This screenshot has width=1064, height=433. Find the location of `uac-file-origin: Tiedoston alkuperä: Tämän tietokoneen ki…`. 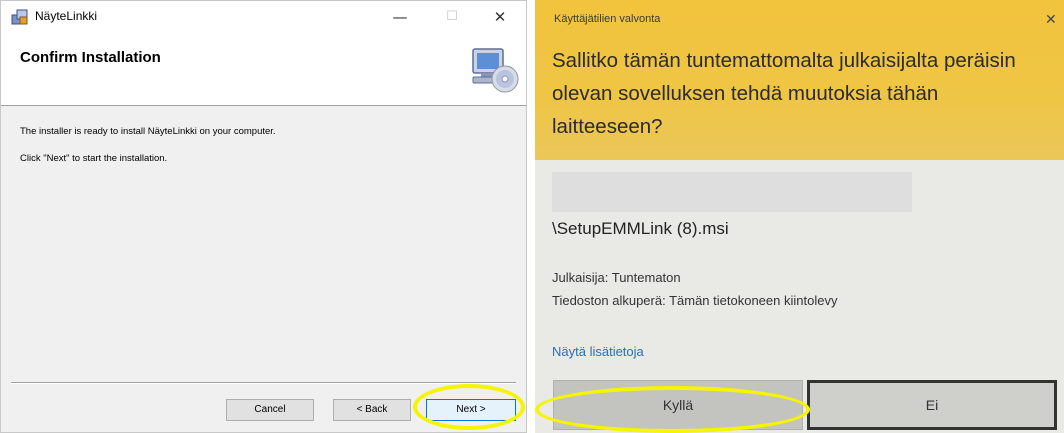

uac-file-origin: Tiedoston alkuperä: Tämän tietokoneen ki… is located at coordinates (695, 300).